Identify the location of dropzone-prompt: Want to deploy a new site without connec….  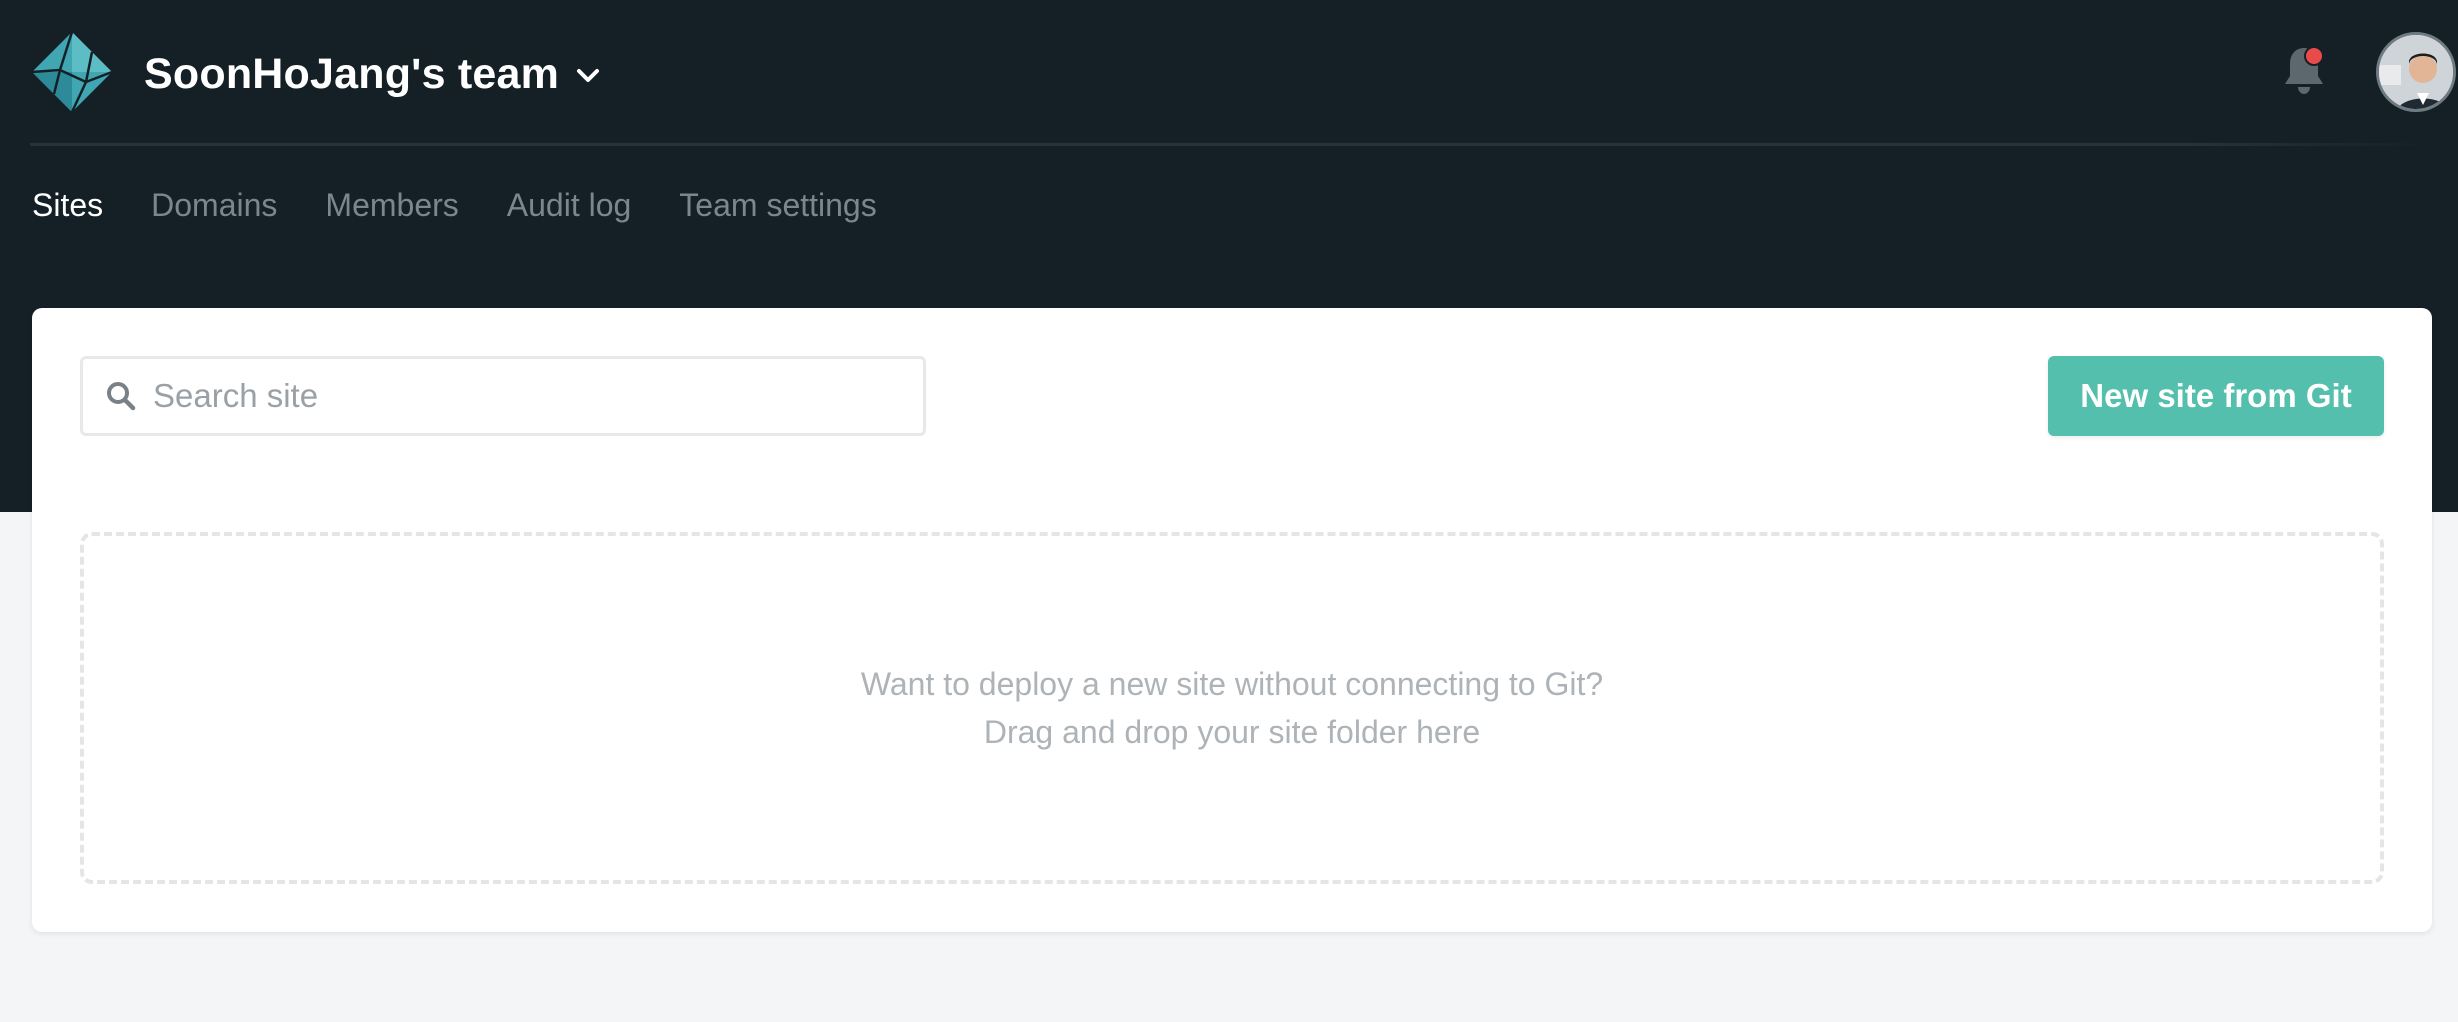
(1232, 684).